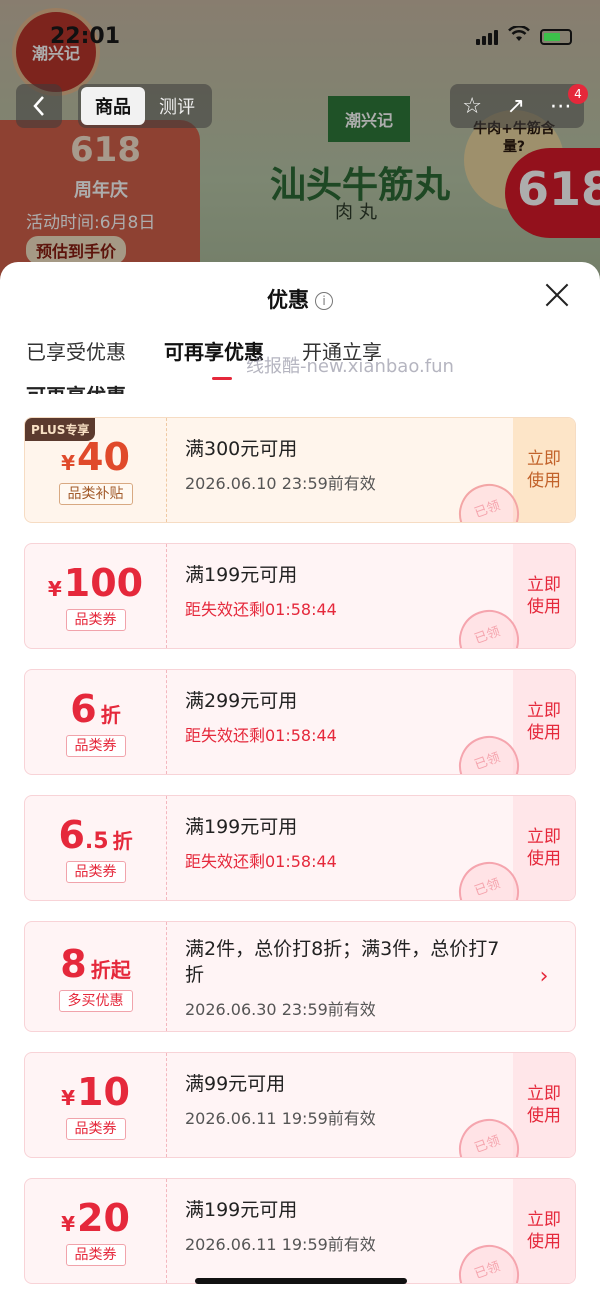 The height and width of the screenshot is (1298, 600). Describe the element at coordinates (280, 483) in the screenshot. I see `coupon-validity: 2026.06.10 23:59前有效` at that location.